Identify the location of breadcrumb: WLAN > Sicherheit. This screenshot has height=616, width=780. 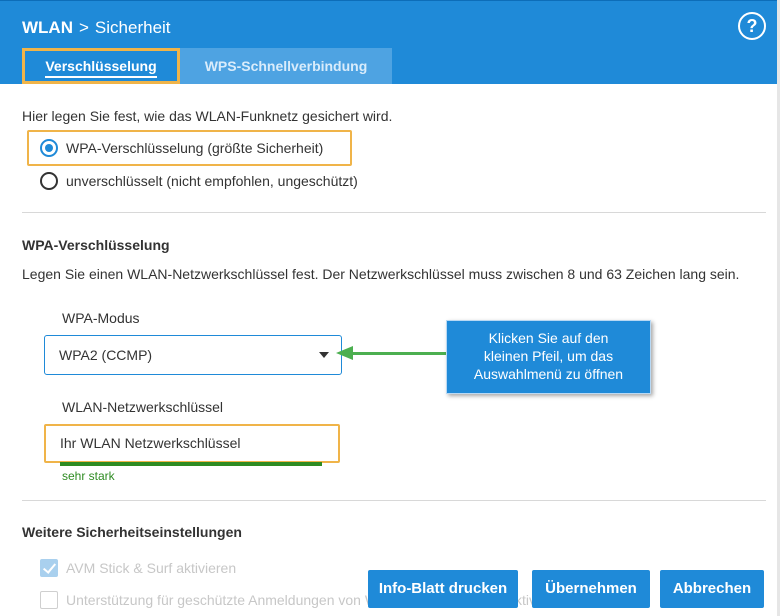
(96, 28).